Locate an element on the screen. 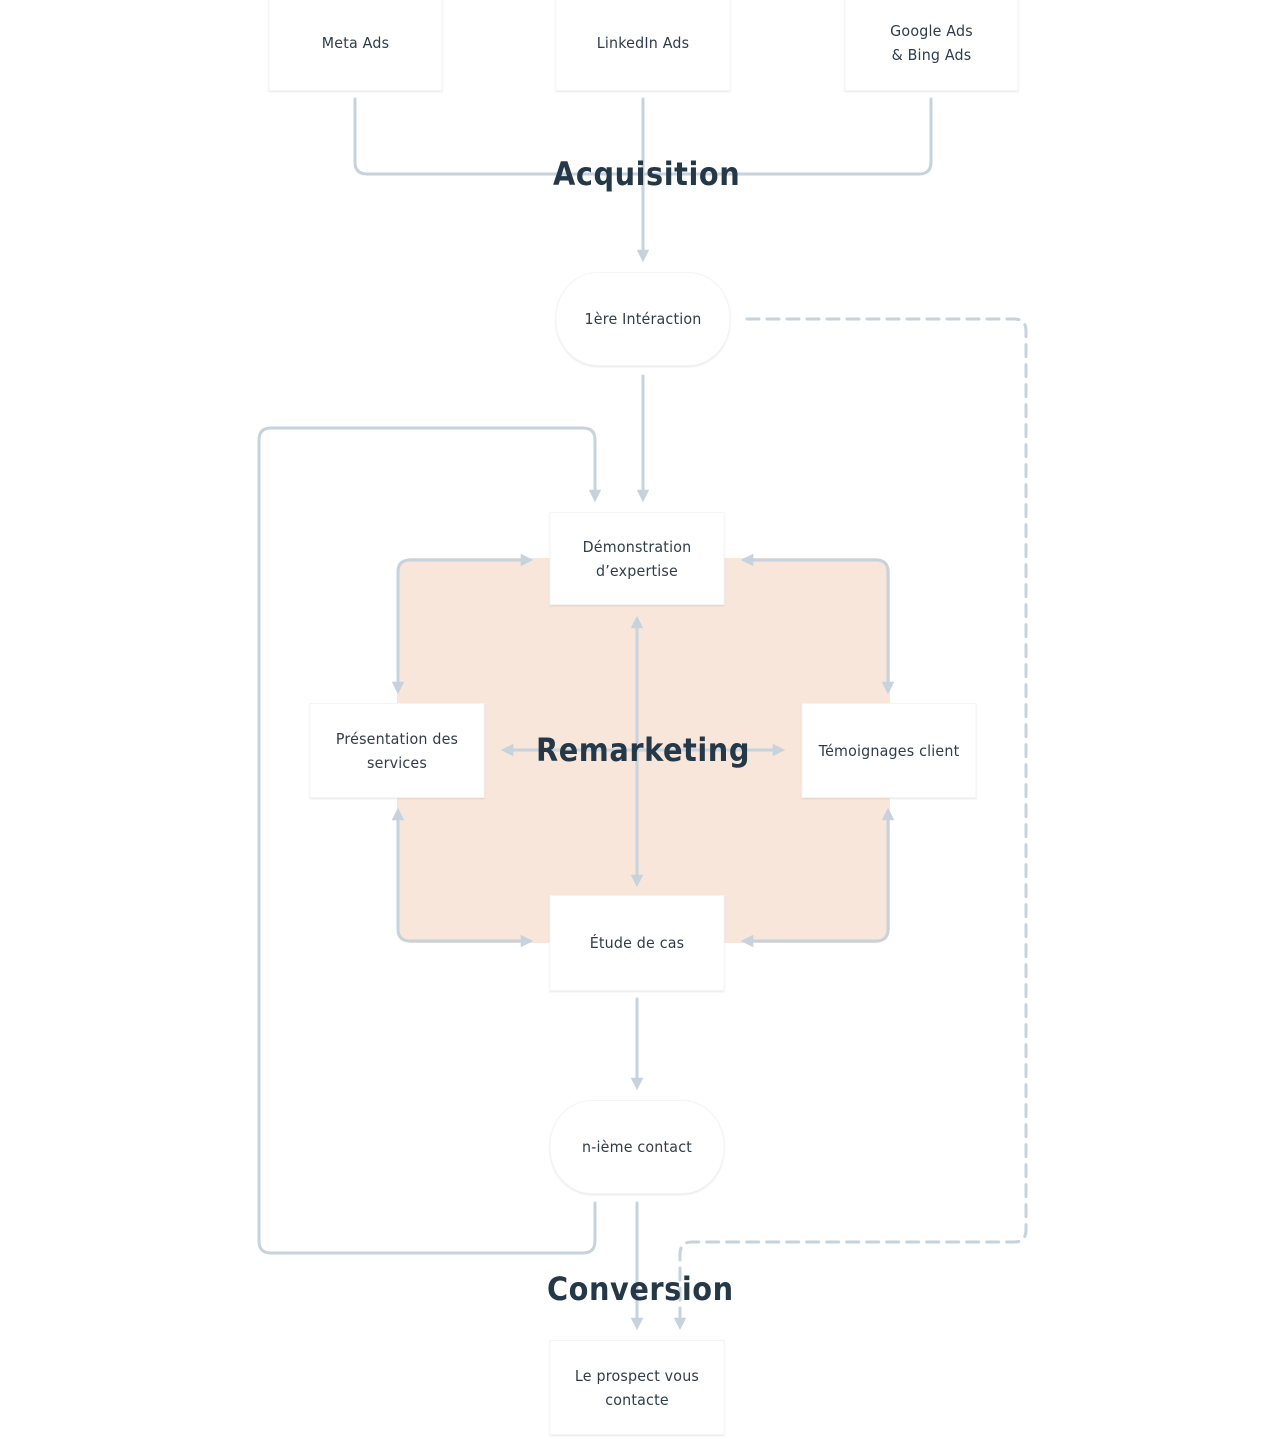  node-label: Témoignages client is located at coordinates (889, 750).